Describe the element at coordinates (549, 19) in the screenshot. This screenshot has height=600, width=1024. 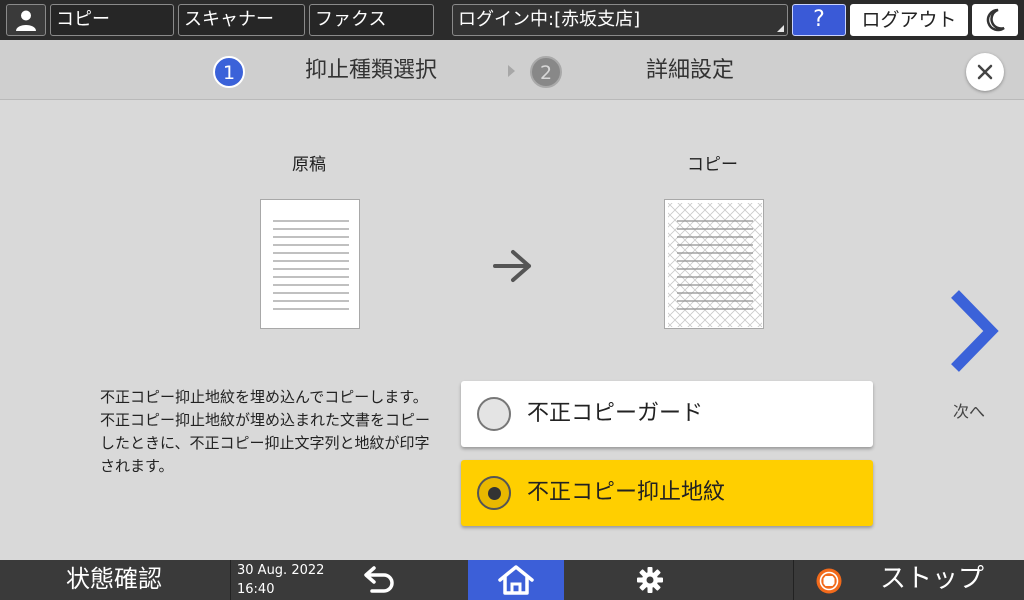
I see `login-status-text: ログイン中:[赤坂支店]` at that location.